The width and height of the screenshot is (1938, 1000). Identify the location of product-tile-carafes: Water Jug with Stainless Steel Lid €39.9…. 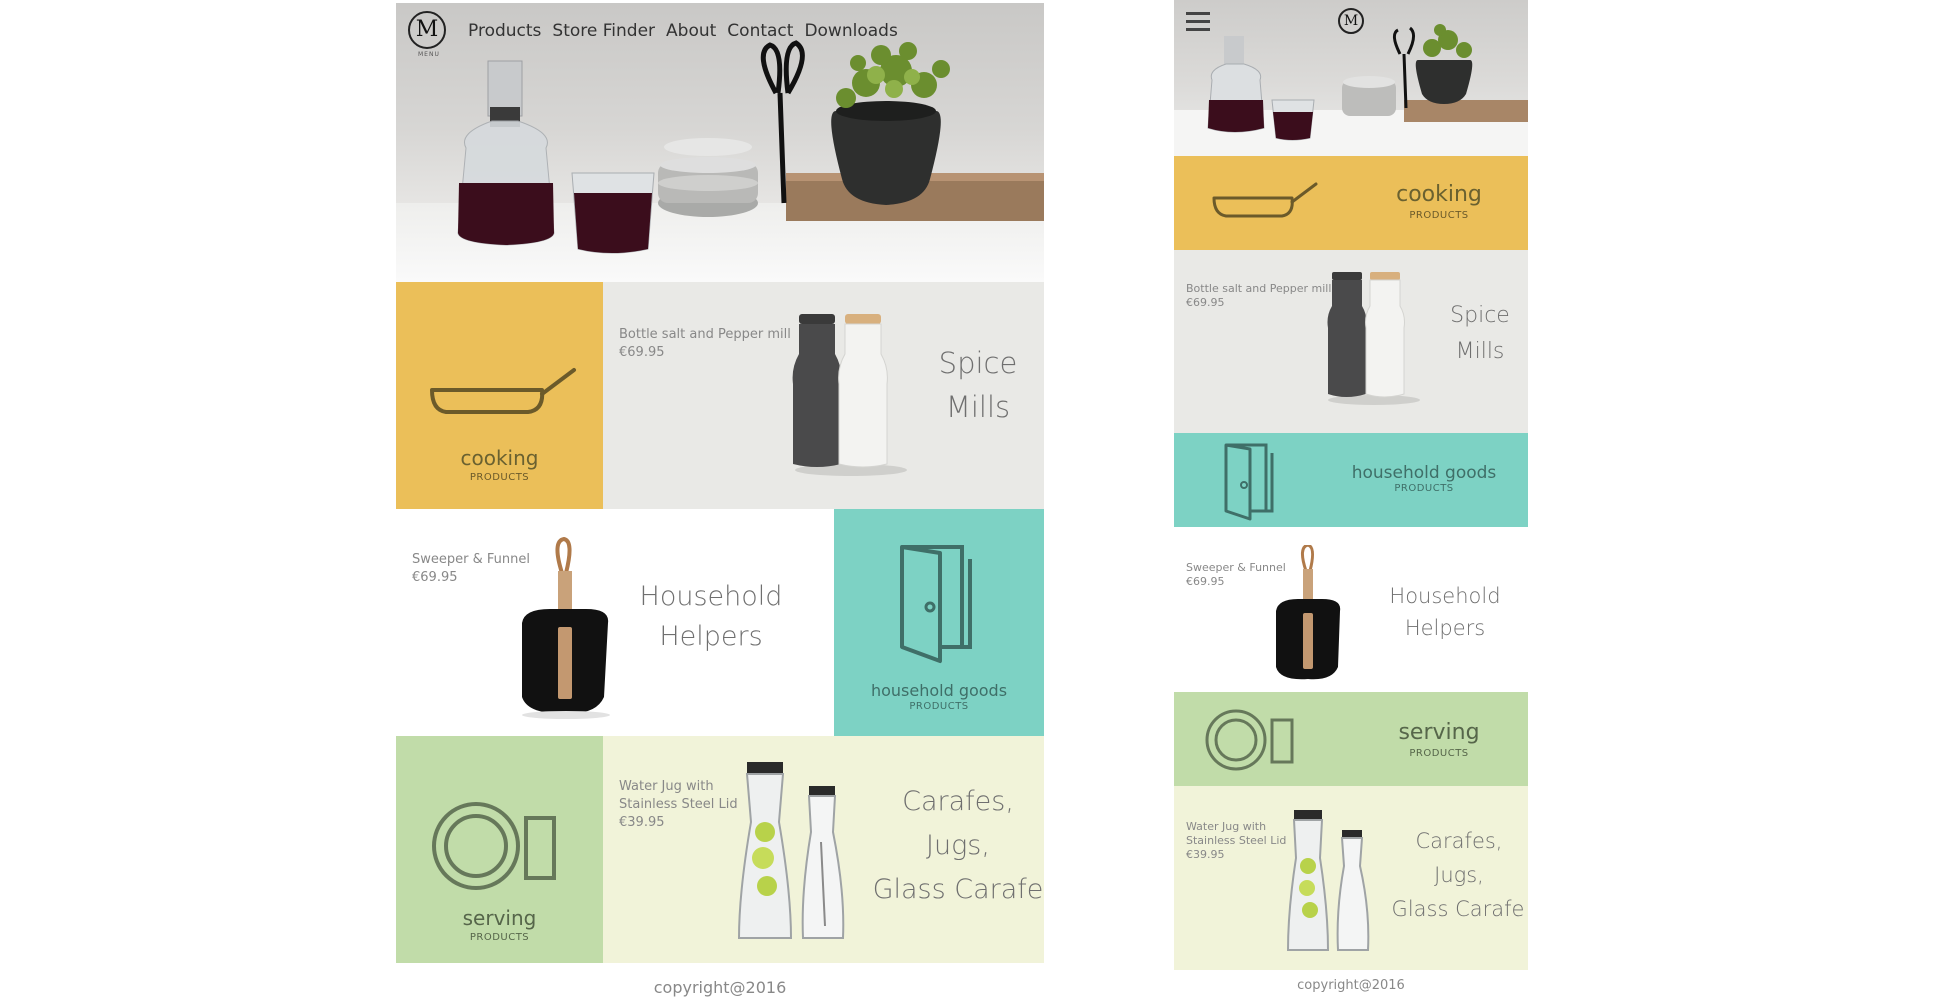
(823, 849).